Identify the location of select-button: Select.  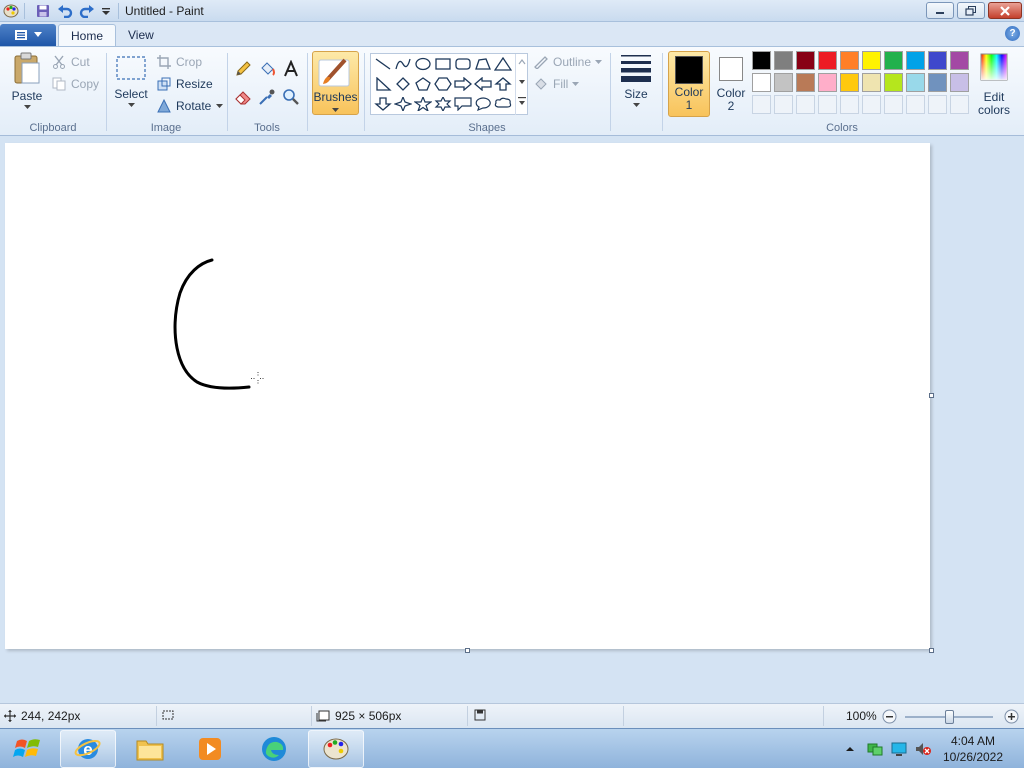
(131, 85).